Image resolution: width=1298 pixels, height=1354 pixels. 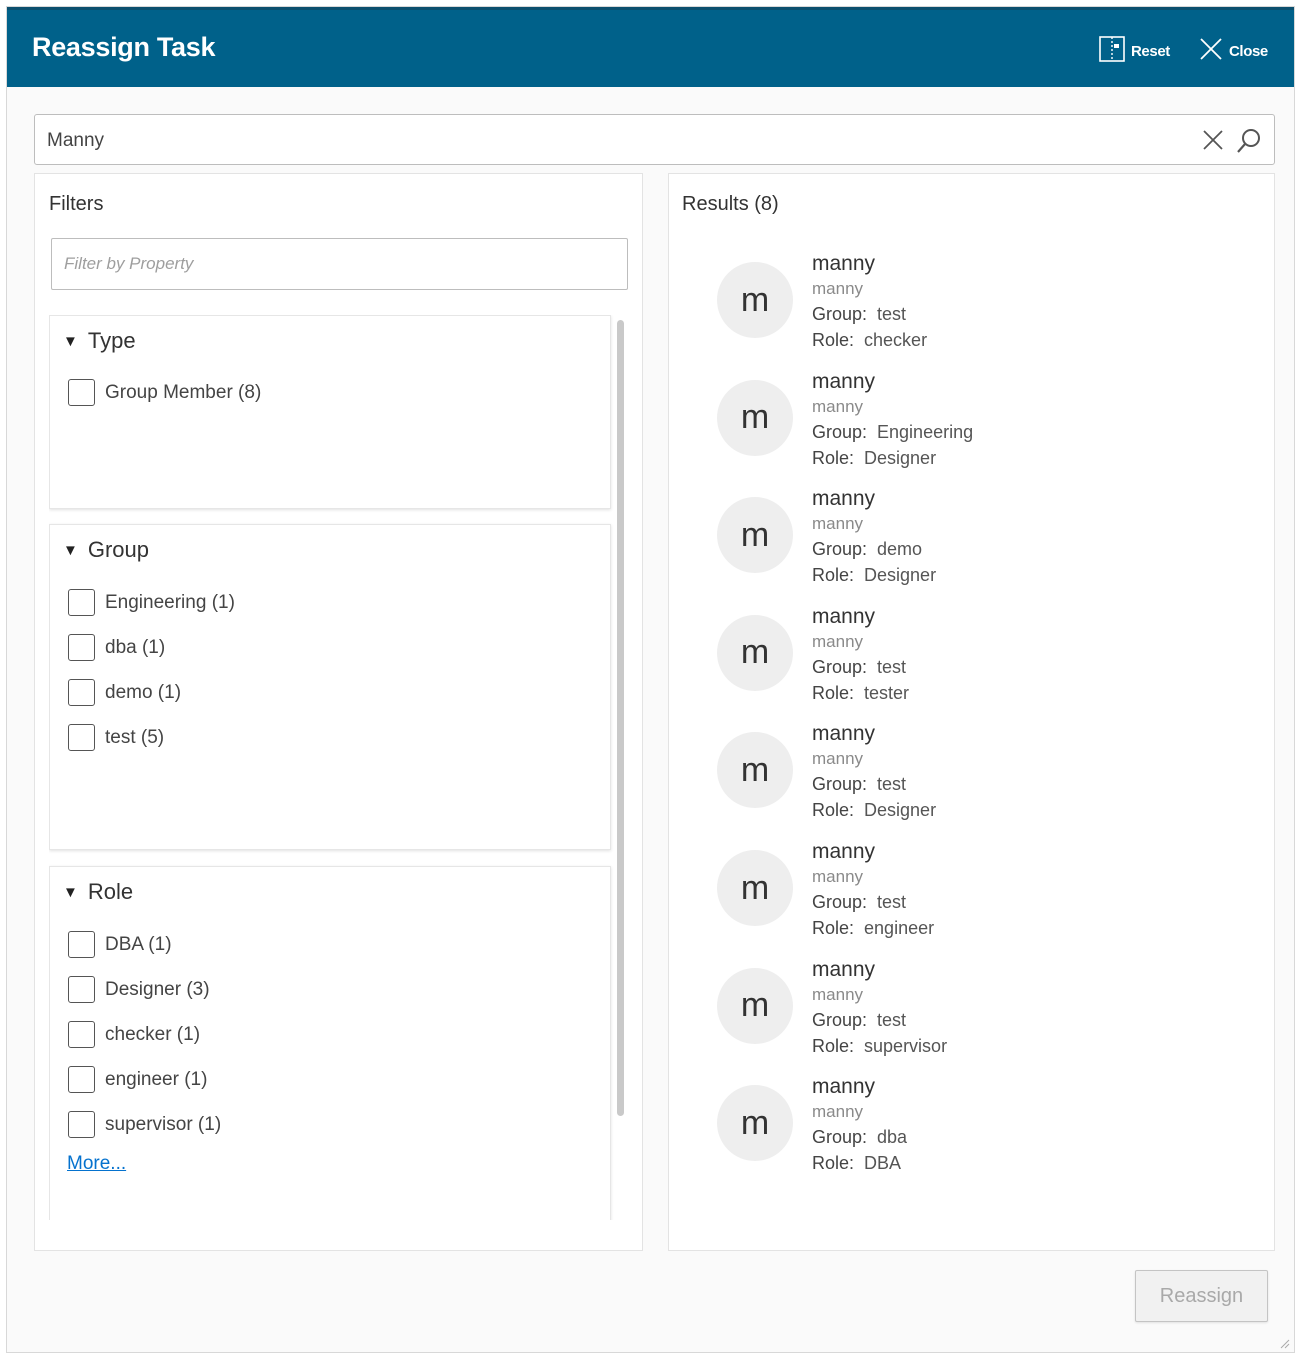 What do you see at coordinates (869, 340) in the screenshot?
I see `result-role: Role: checker` at bounding box center [869, 340].